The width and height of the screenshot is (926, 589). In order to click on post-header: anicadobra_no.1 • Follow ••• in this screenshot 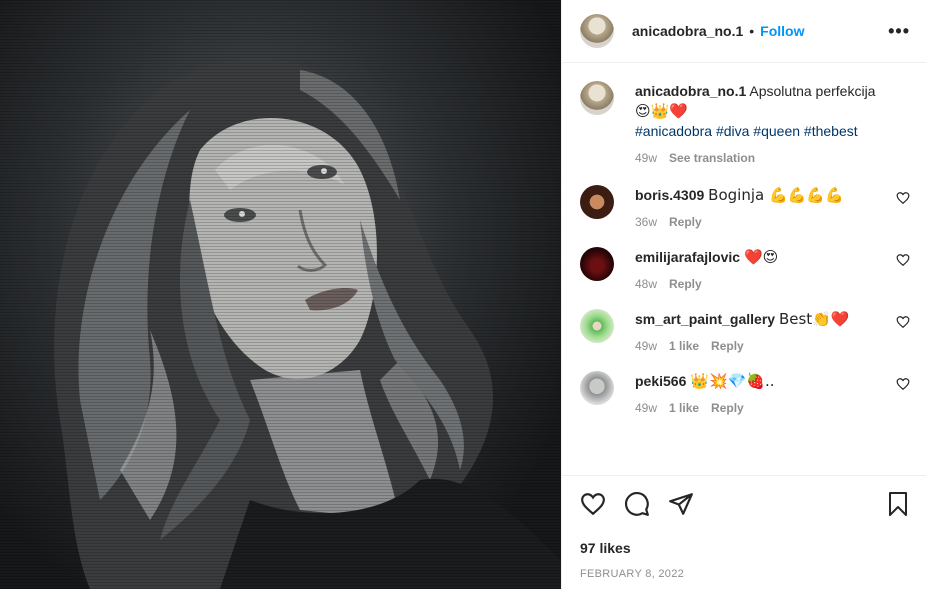, I will do `click(744, 31)`.